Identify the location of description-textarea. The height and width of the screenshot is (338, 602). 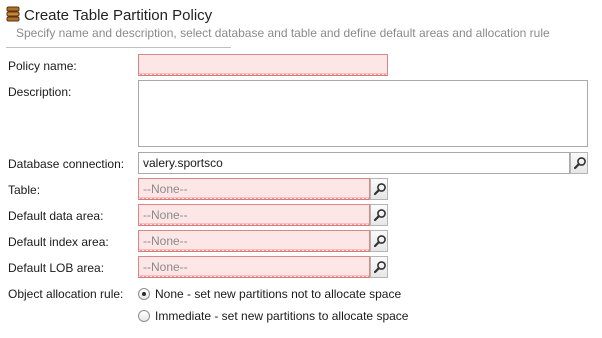
(363, 113).